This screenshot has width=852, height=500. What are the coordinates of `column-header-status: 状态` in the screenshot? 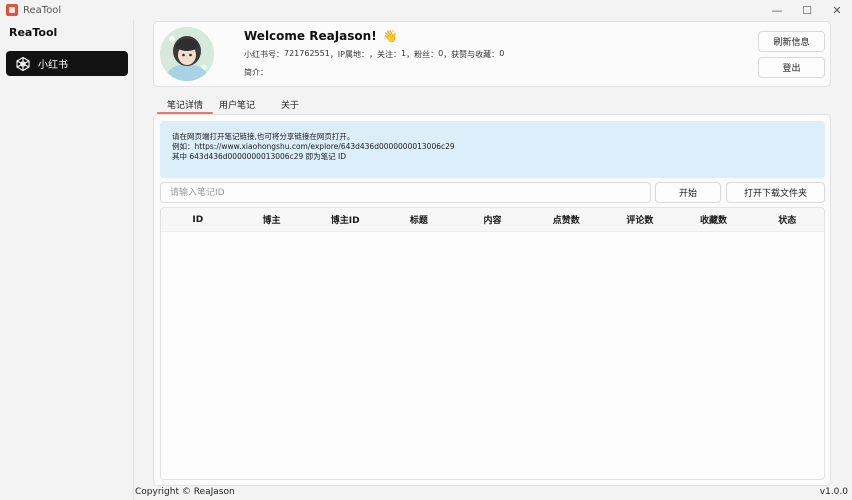 It's located at (787, 219).